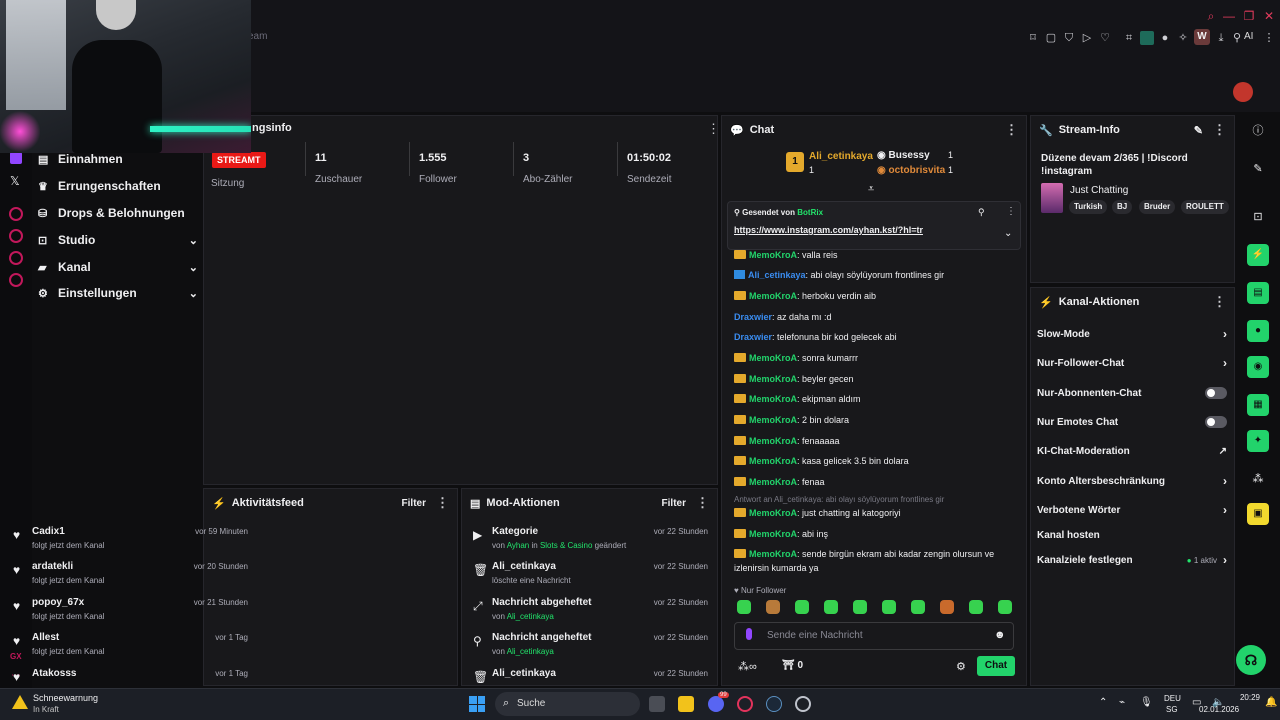  Describe the element at coordinates (1258, 367) in the screenshot. I see `broadcast-icon: ◉` at that location.